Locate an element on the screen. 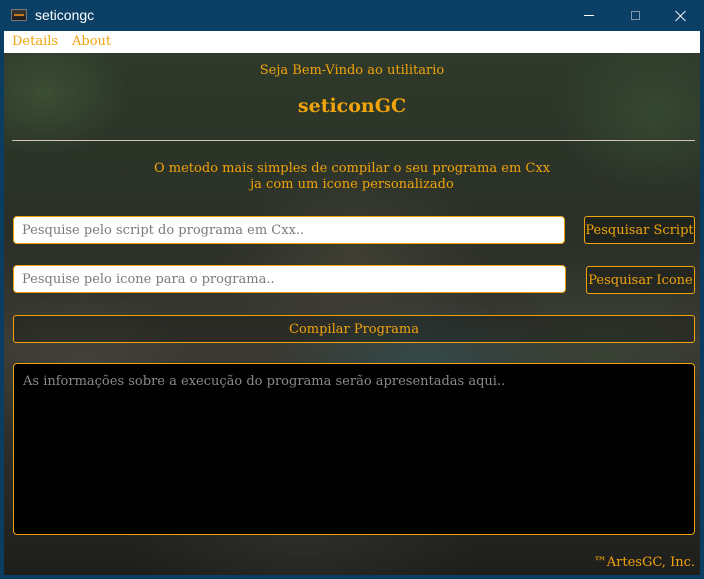 Image resolution: width=704 pixels, height=579 pixels. minimize-button is located at coordinates (589, 15).